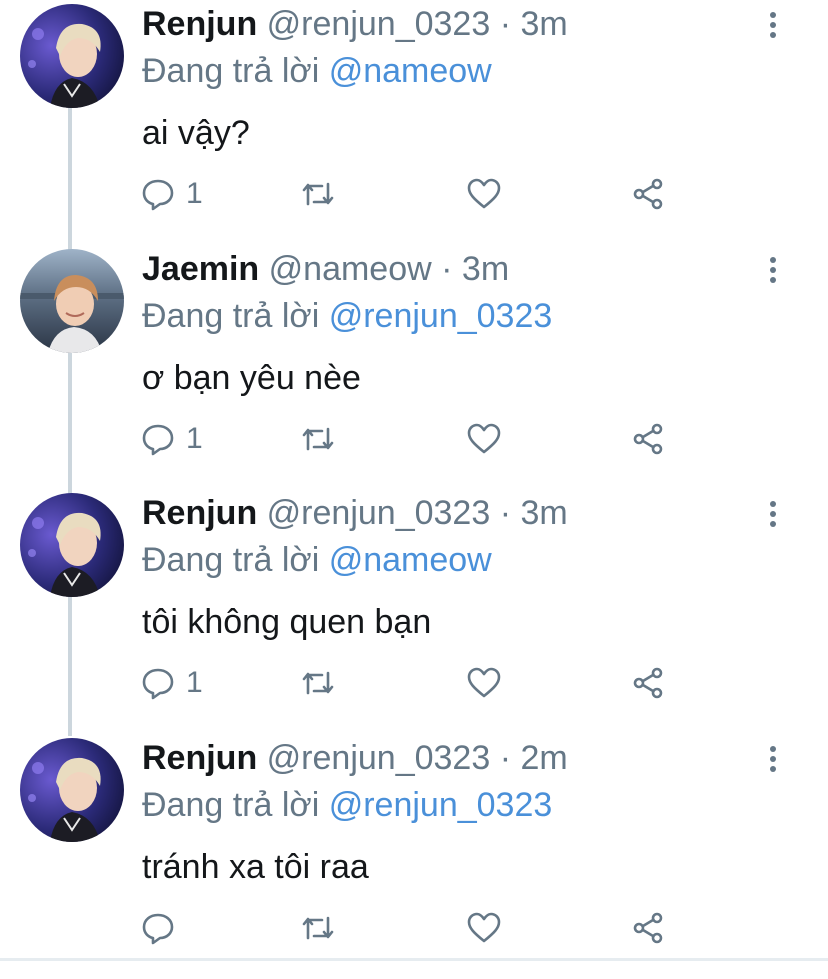 The height and width of the screenshot is (979, 828). I want to click on display-name: Jaemin, so click(200, 269).